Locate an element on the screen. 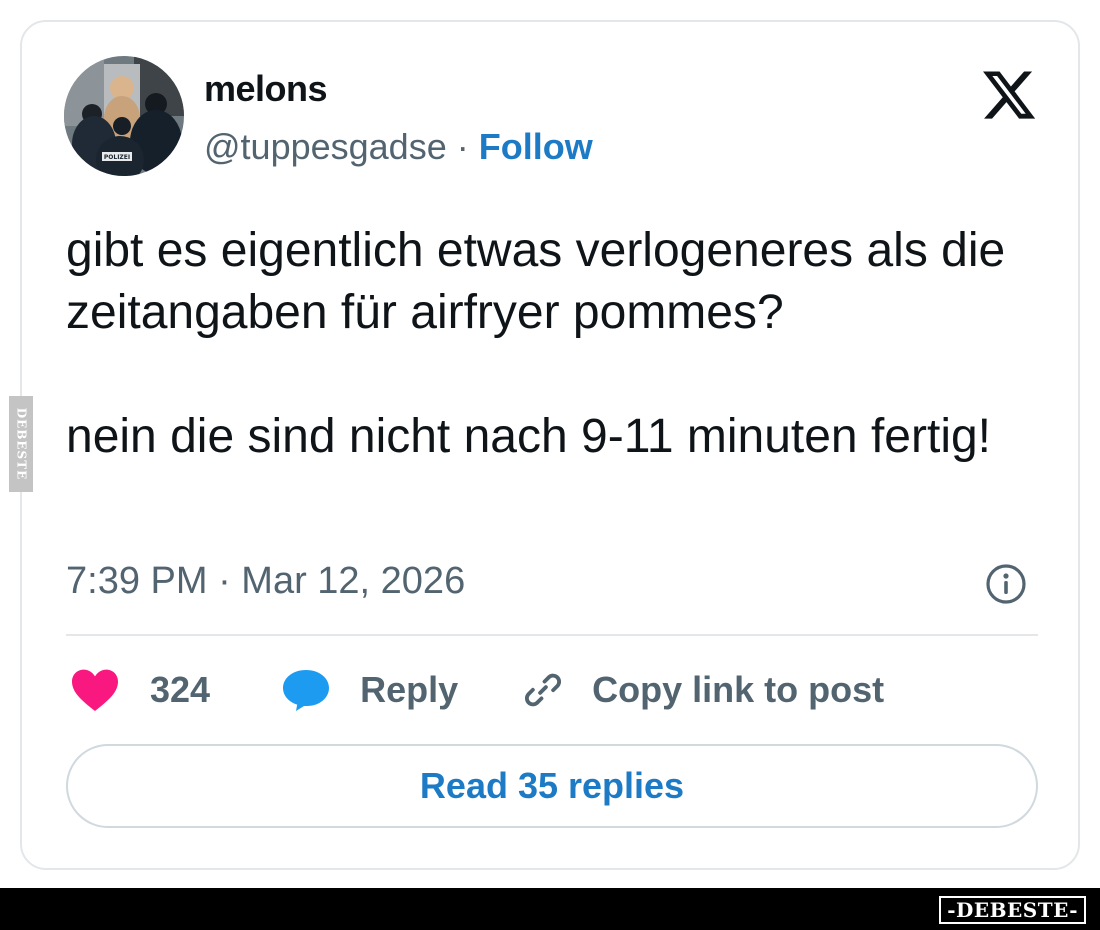  divider is located at coordinates (552, 635).